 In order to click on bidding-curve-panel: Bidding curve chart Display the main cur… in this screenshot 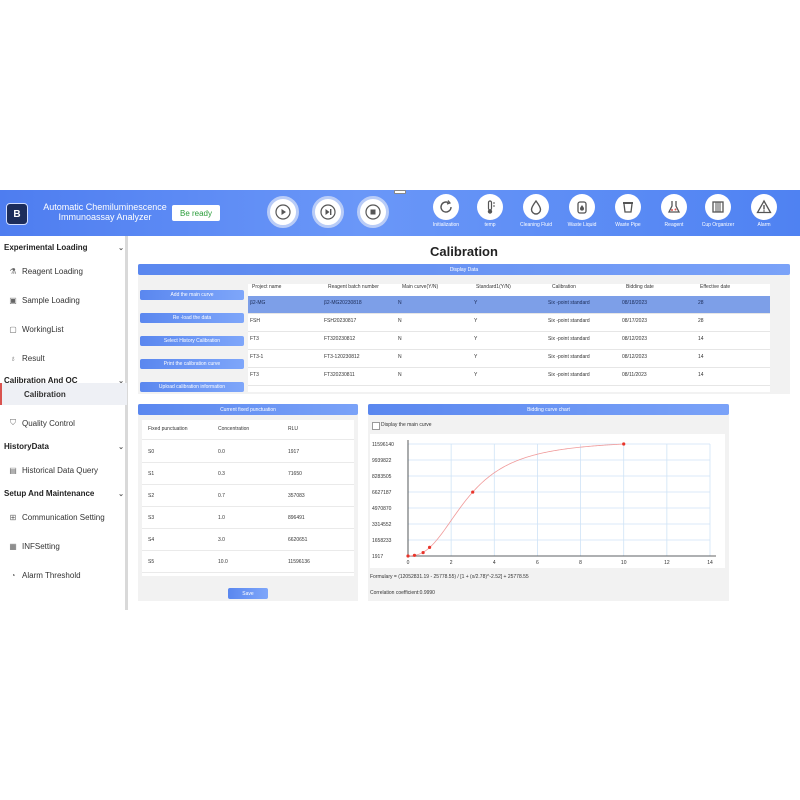, I will do `click(548, 502)`.